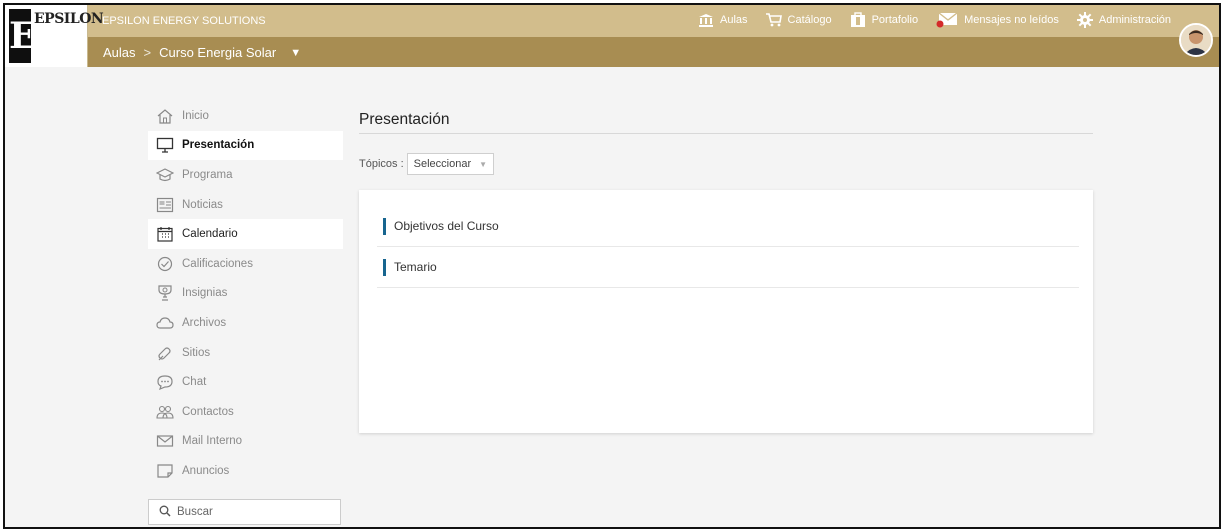  What do you see at coordinates (404, 119) in the screenshot?
I see `page-title: Presentación` at bounding box center [404, 119].